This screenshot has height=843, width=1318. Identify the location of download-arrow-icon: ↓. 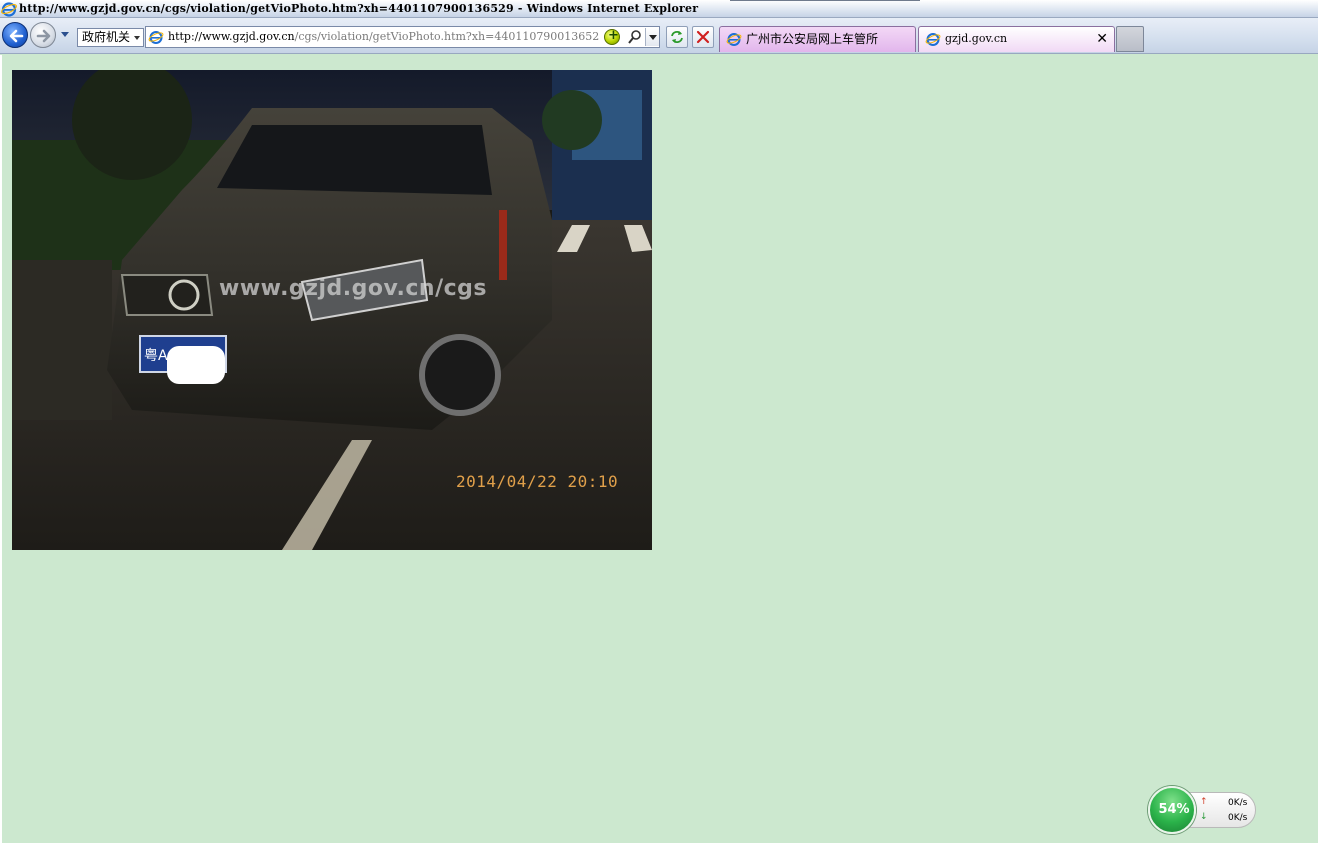
(1204, 817).